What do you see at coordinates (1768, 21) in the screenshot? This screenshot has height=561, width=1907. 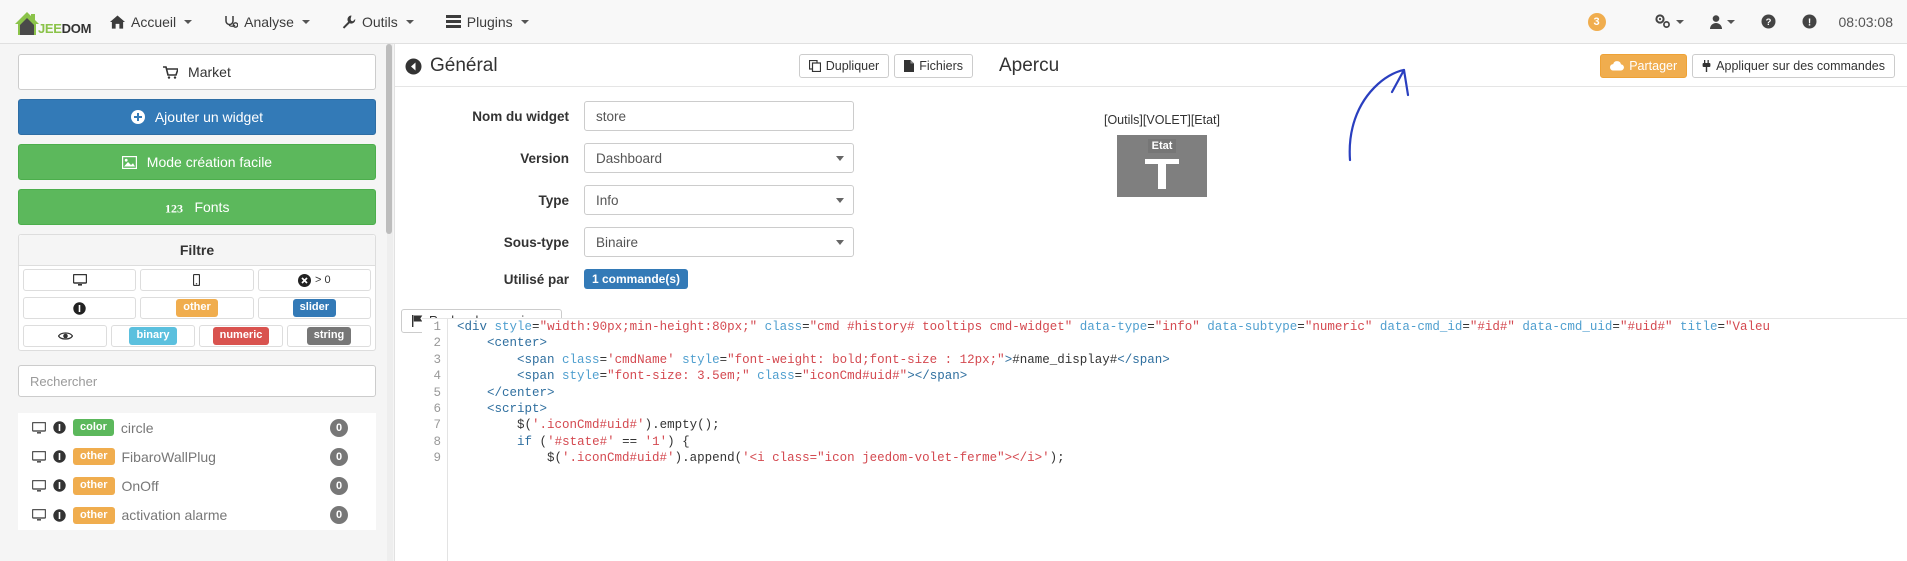 I see `question-circle-icon: ?` at bounding box center [1768, 21].